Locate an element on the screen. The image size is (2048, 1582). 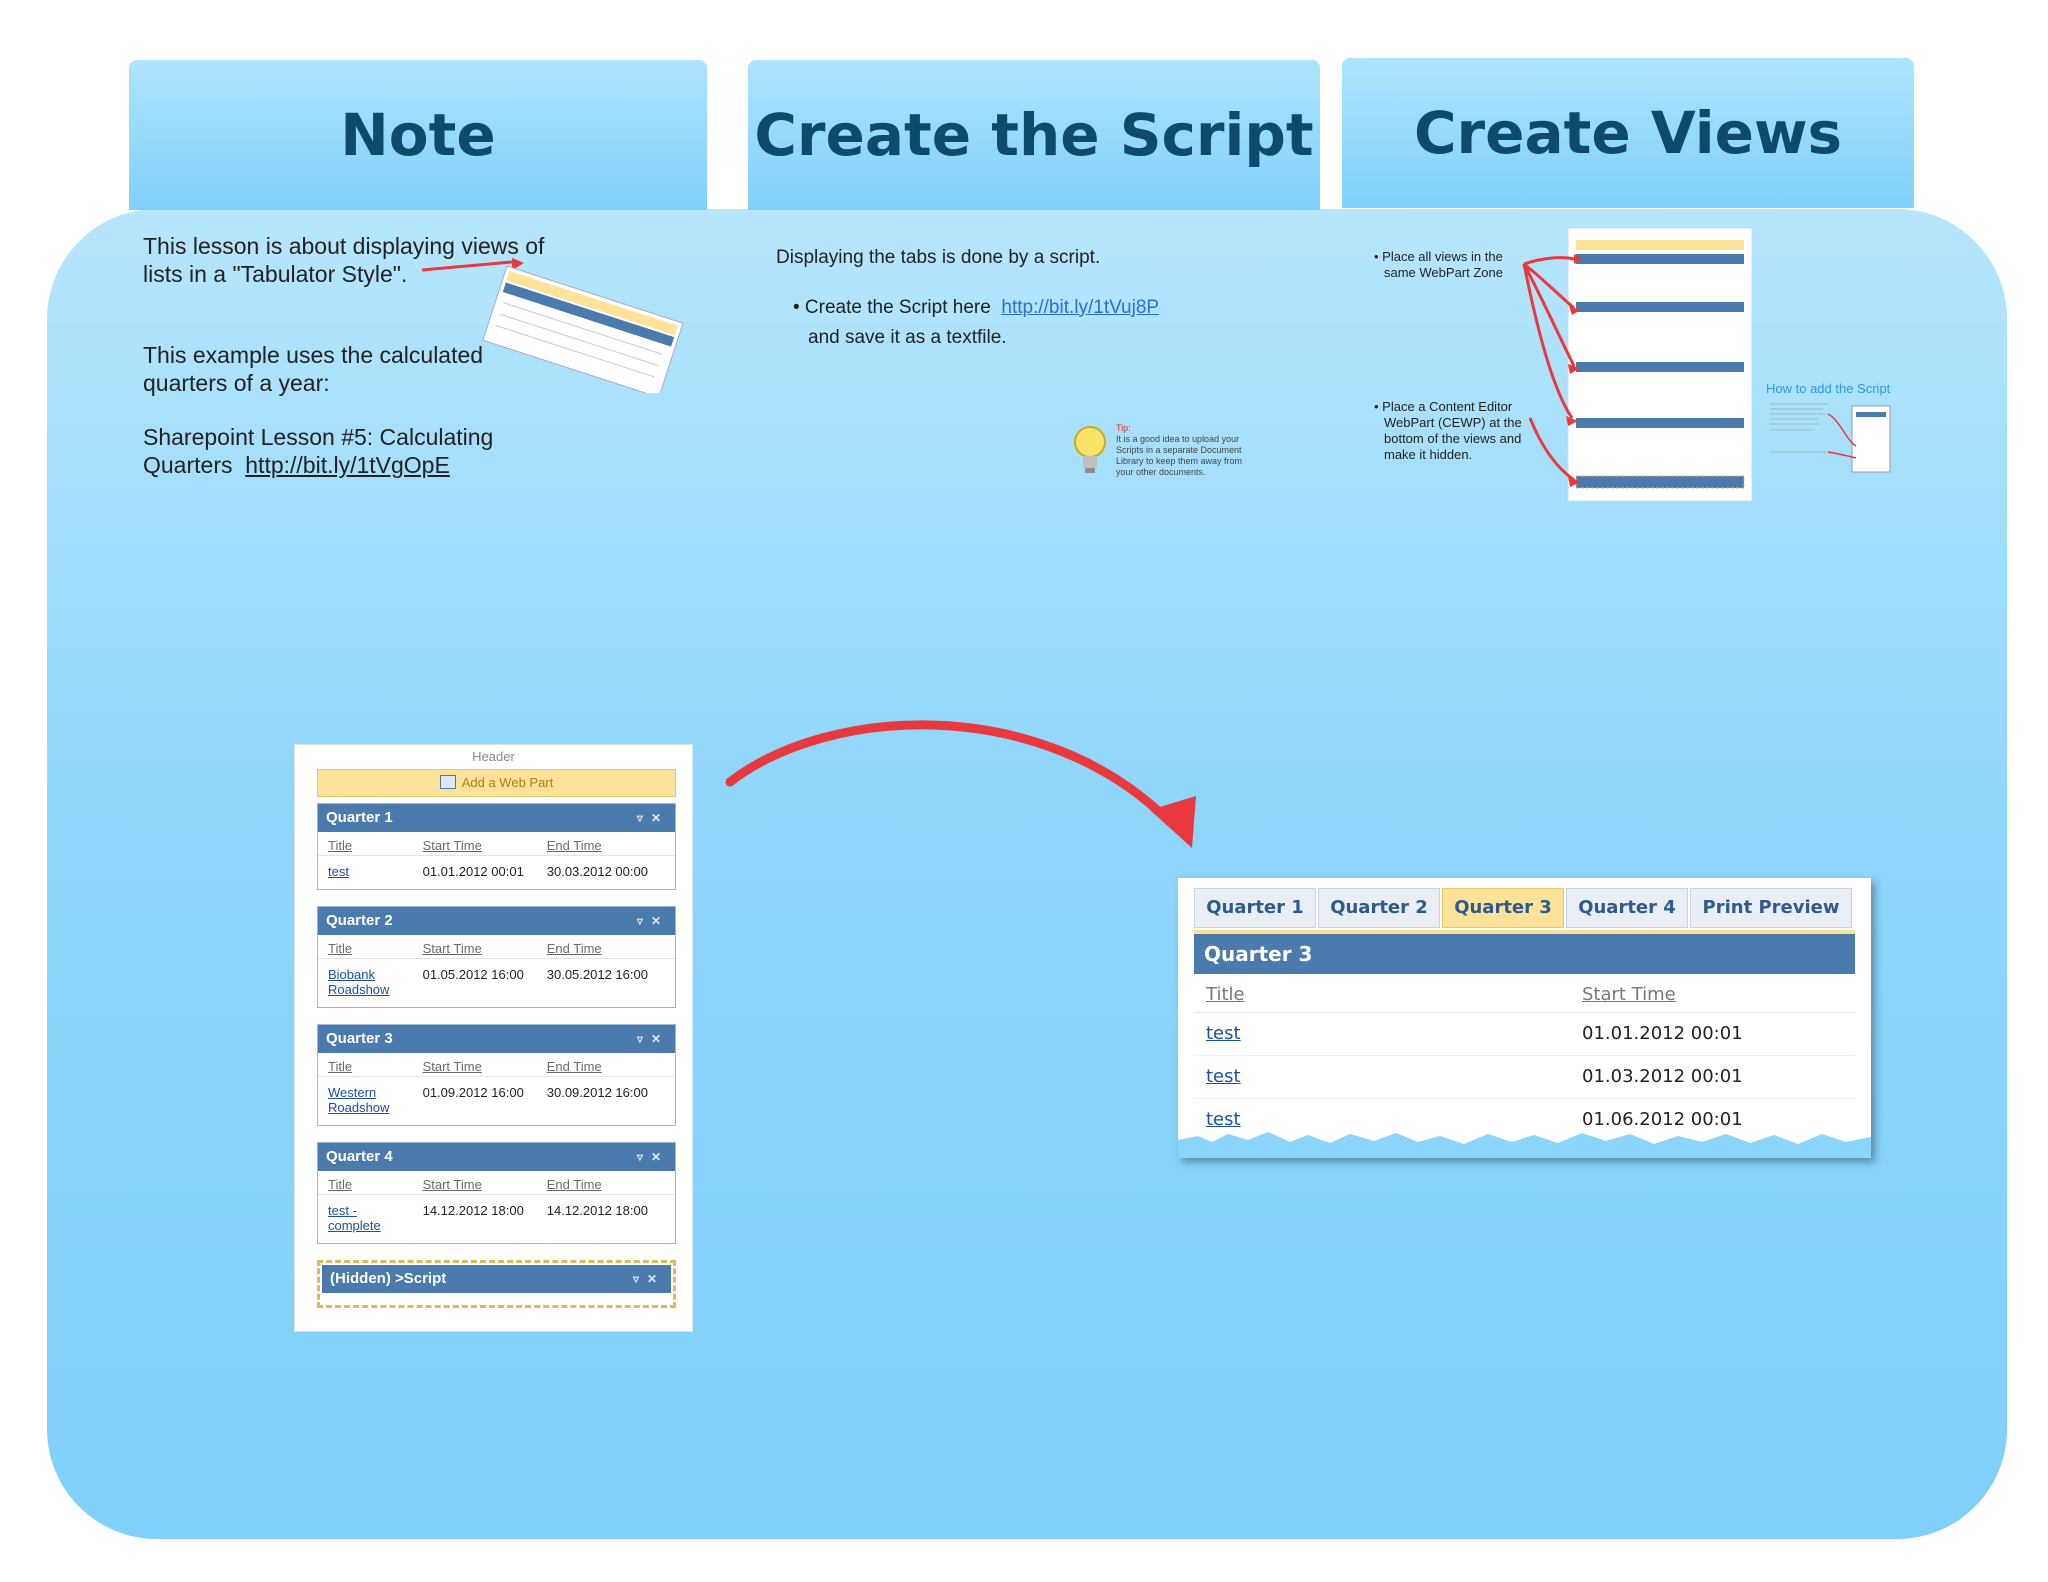
item-link-line: Western is located at coordinates (352, 1092).